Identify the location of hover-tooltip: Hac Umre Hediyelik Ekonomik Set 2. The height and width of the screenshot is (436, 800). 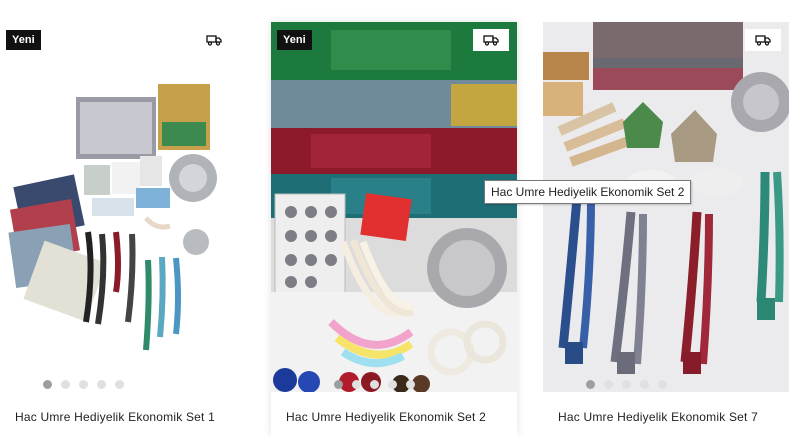
(588, 192).